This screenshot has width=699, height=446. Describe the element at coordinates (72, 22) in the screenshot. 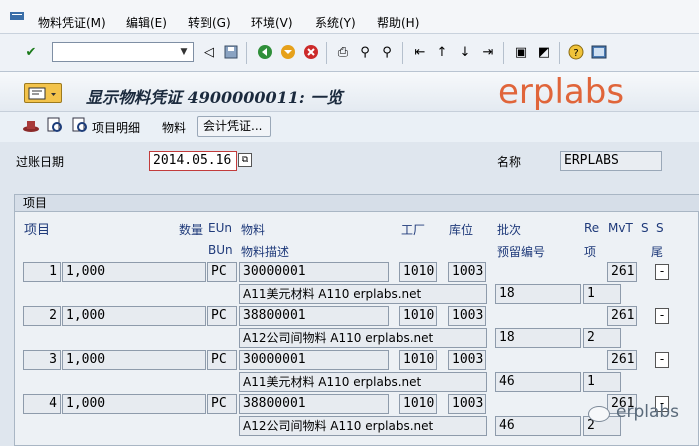

I see `menu-material-document: 物料凭证(M)` at that location.